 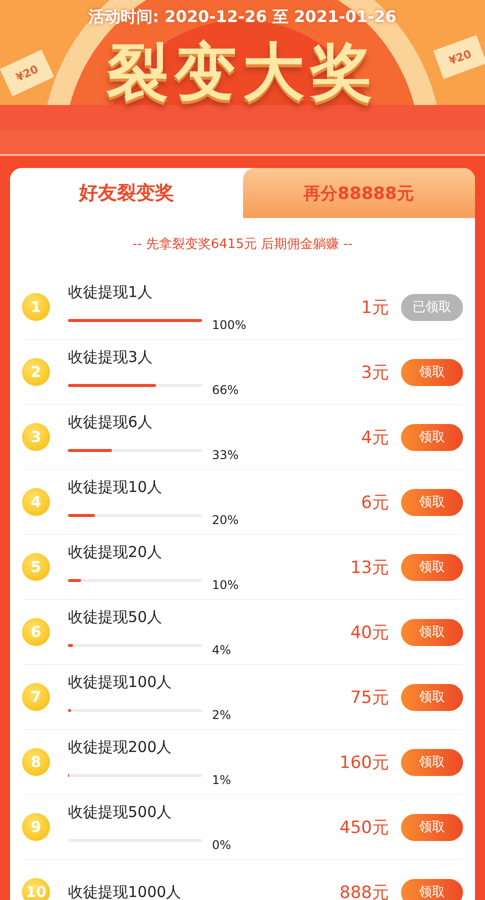 I want to click on progress-percent: 20%, so click(x=225, y=519).